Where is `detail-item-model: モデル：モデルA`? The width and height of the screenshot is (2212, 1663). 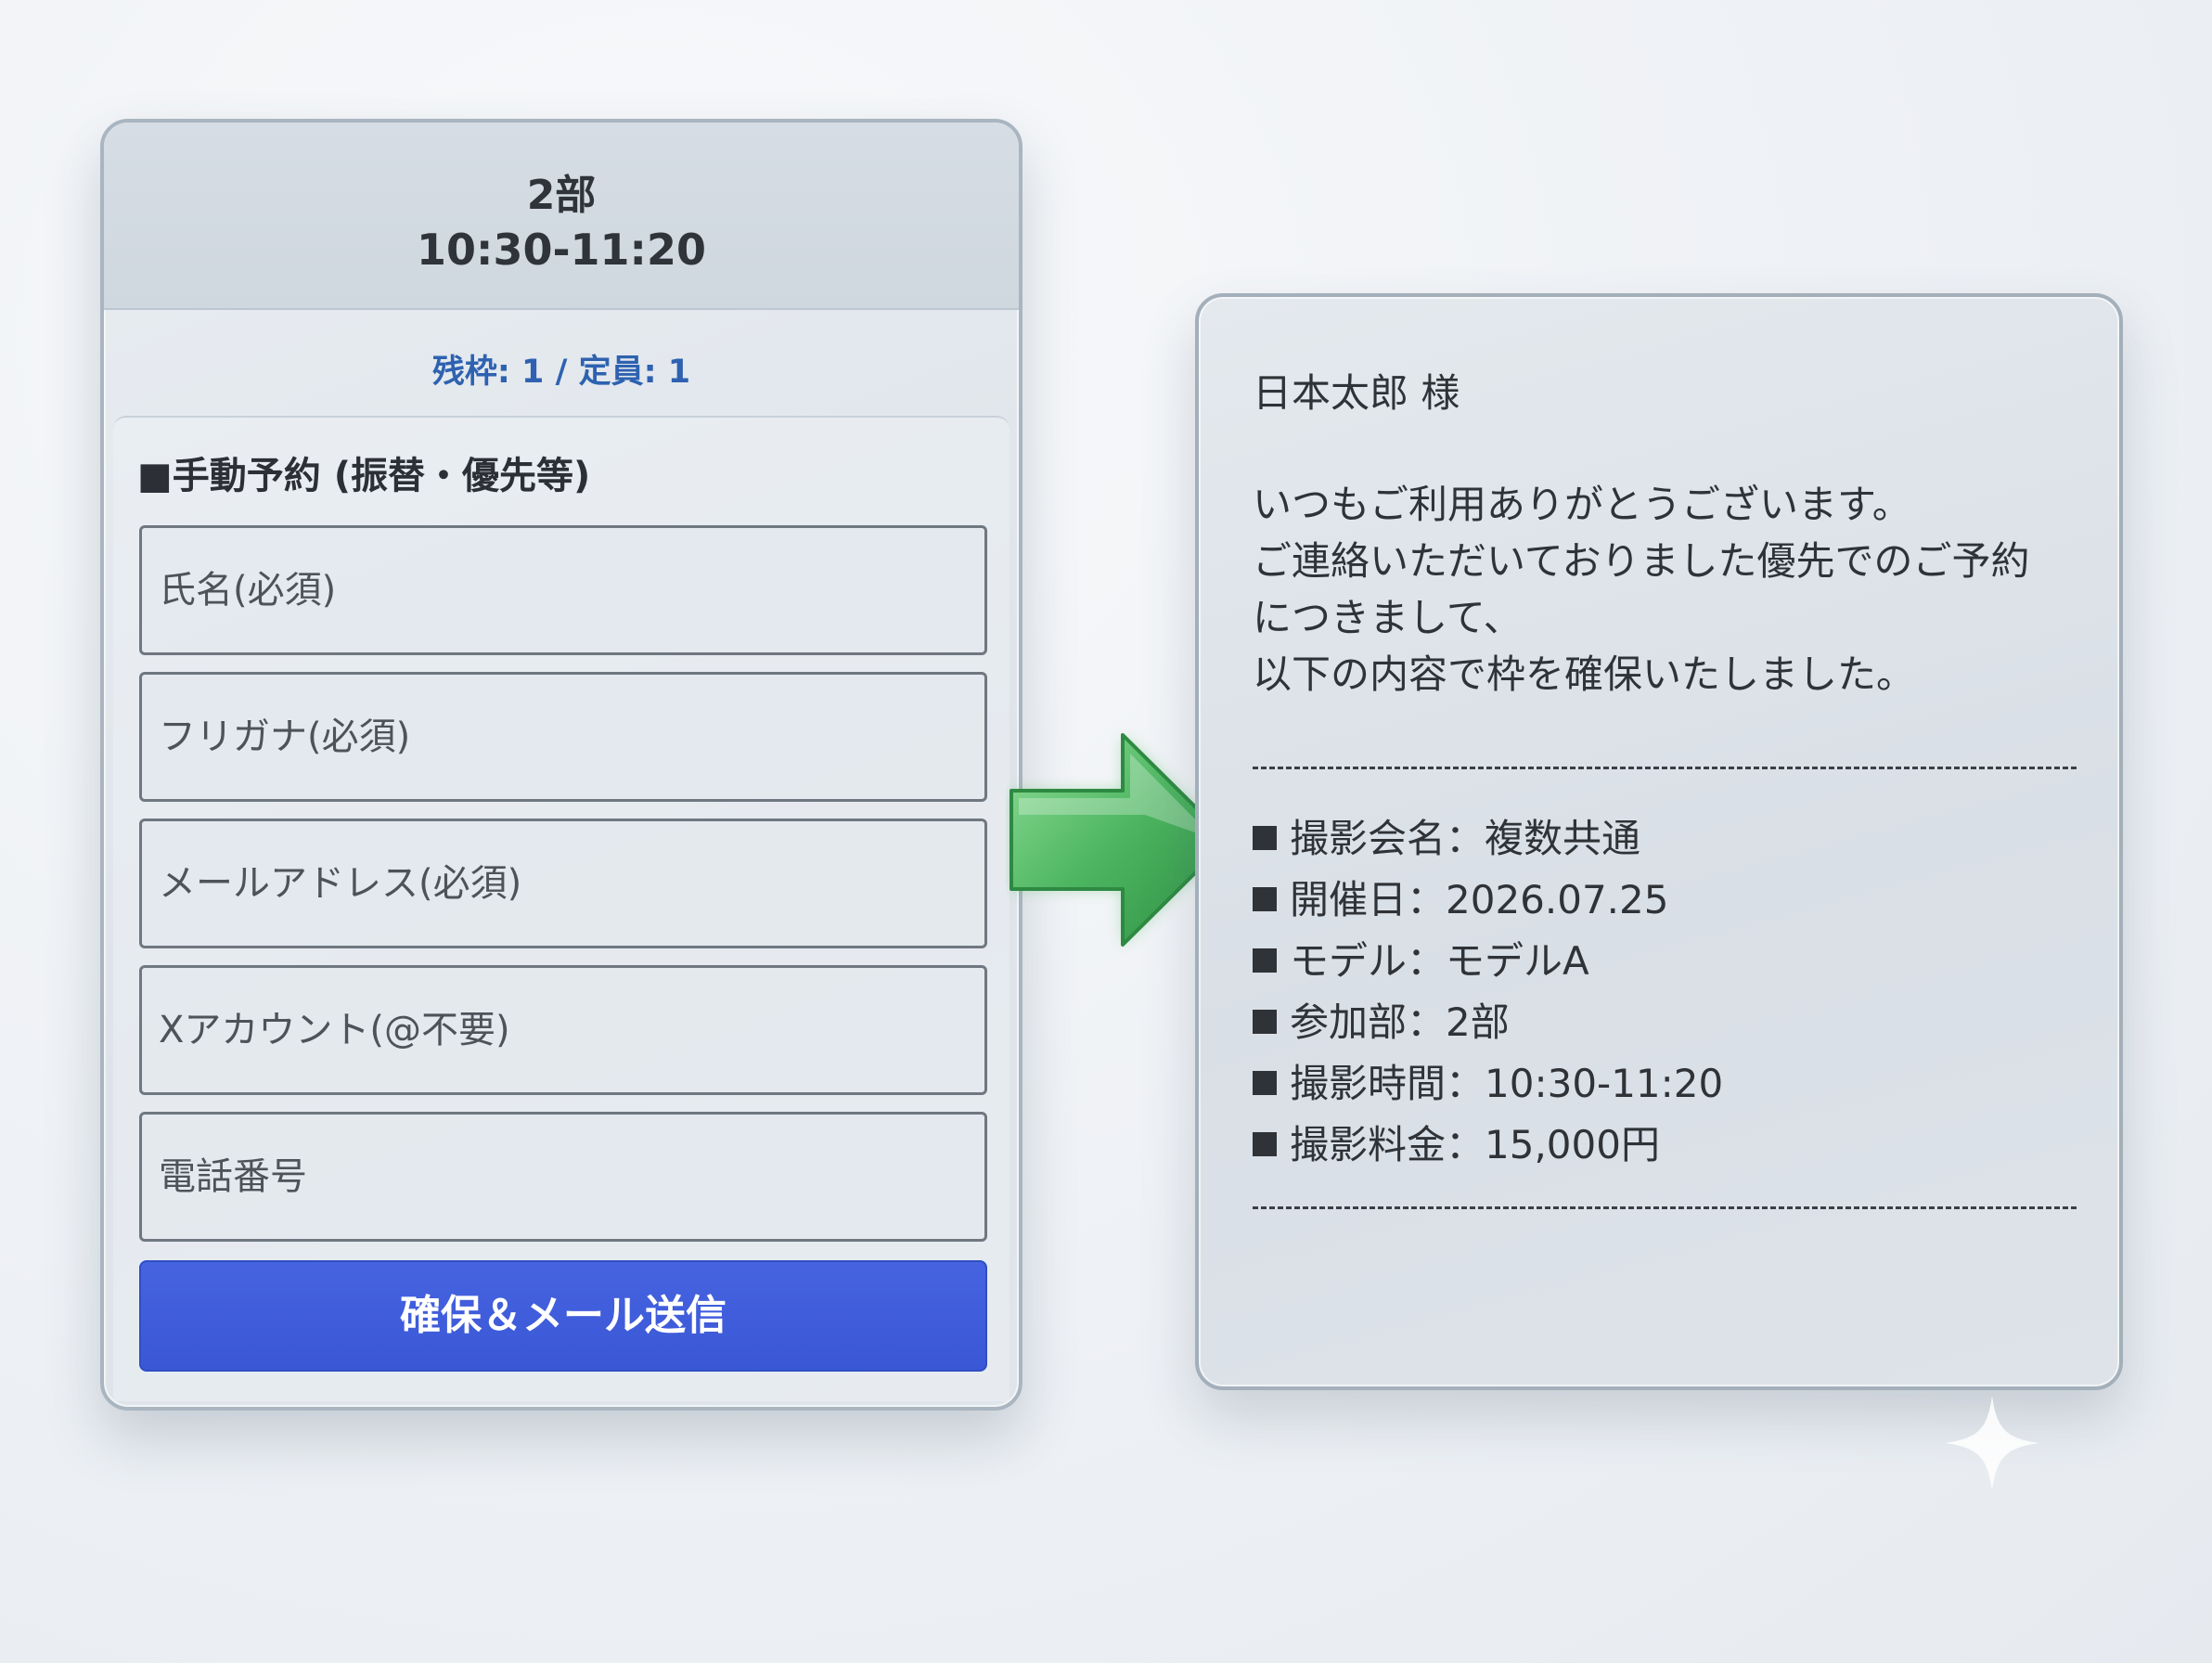 detail-item-model: モデル：モデルA is located at coordinates (1421, 958).